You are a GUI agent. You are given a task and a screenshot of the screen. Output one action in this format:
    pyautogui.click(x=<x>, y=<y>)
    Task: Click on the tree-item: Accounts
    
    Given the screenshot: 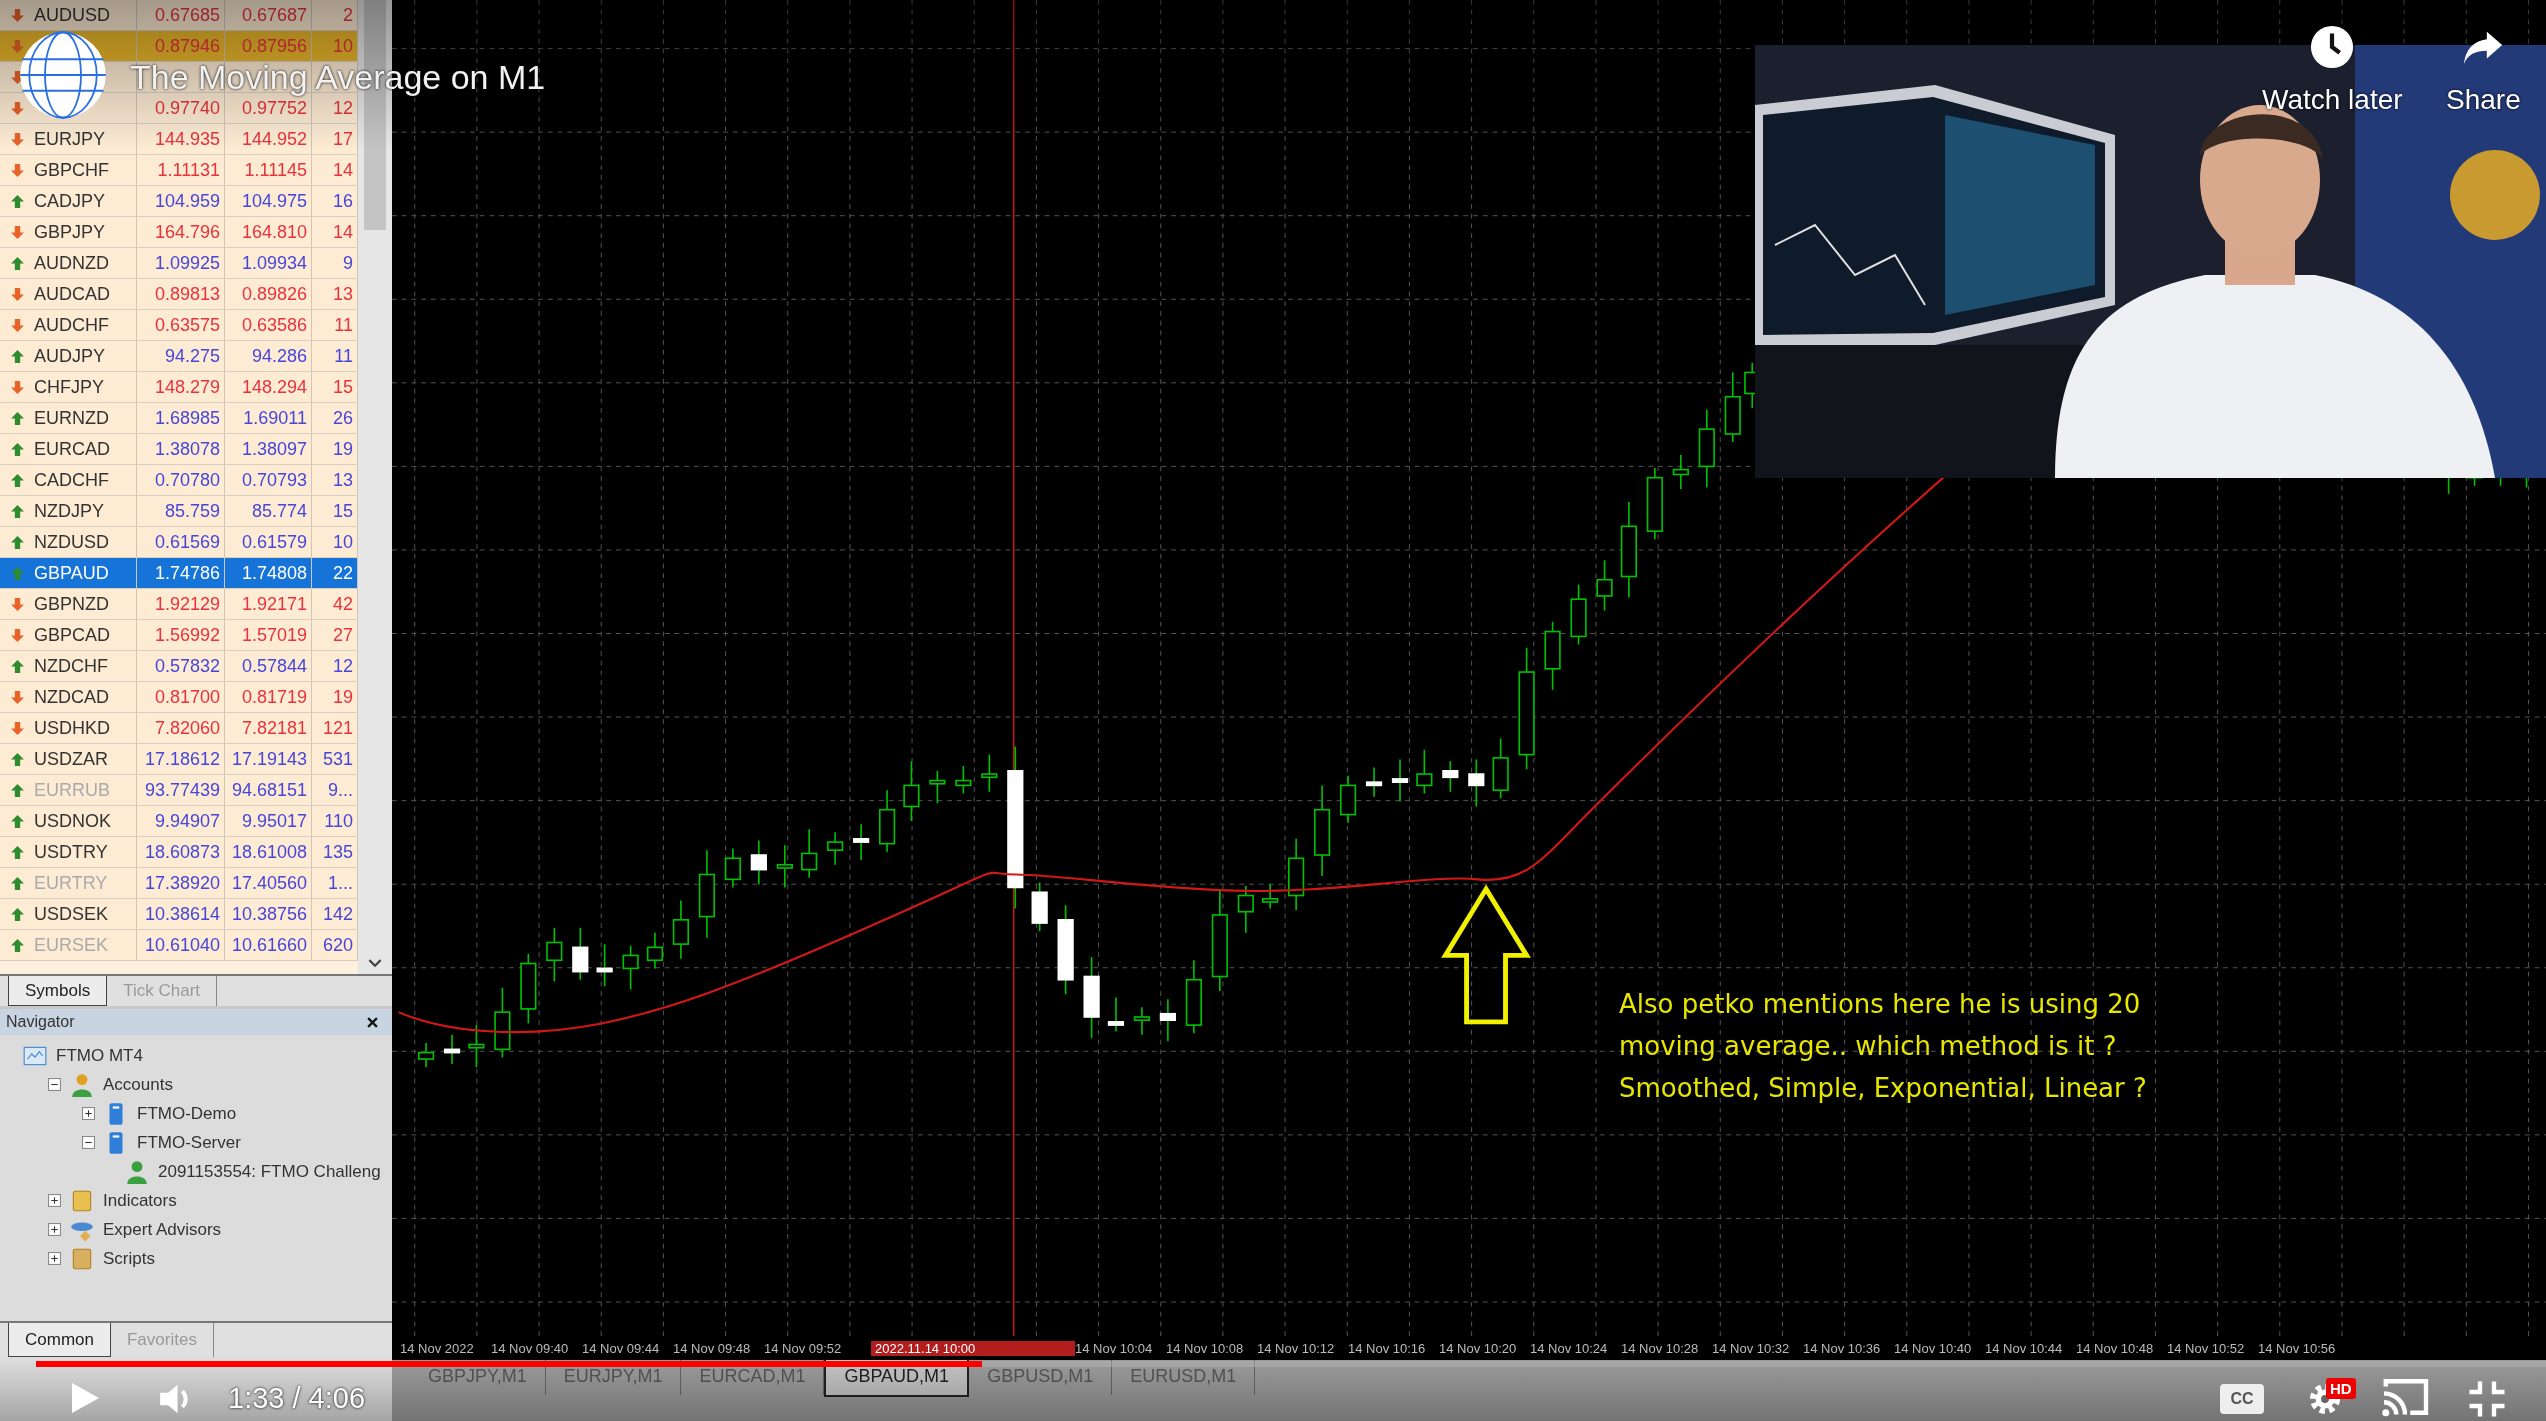 What is the action you would take?
    pyautogui.click(x=138, y=1084)
    